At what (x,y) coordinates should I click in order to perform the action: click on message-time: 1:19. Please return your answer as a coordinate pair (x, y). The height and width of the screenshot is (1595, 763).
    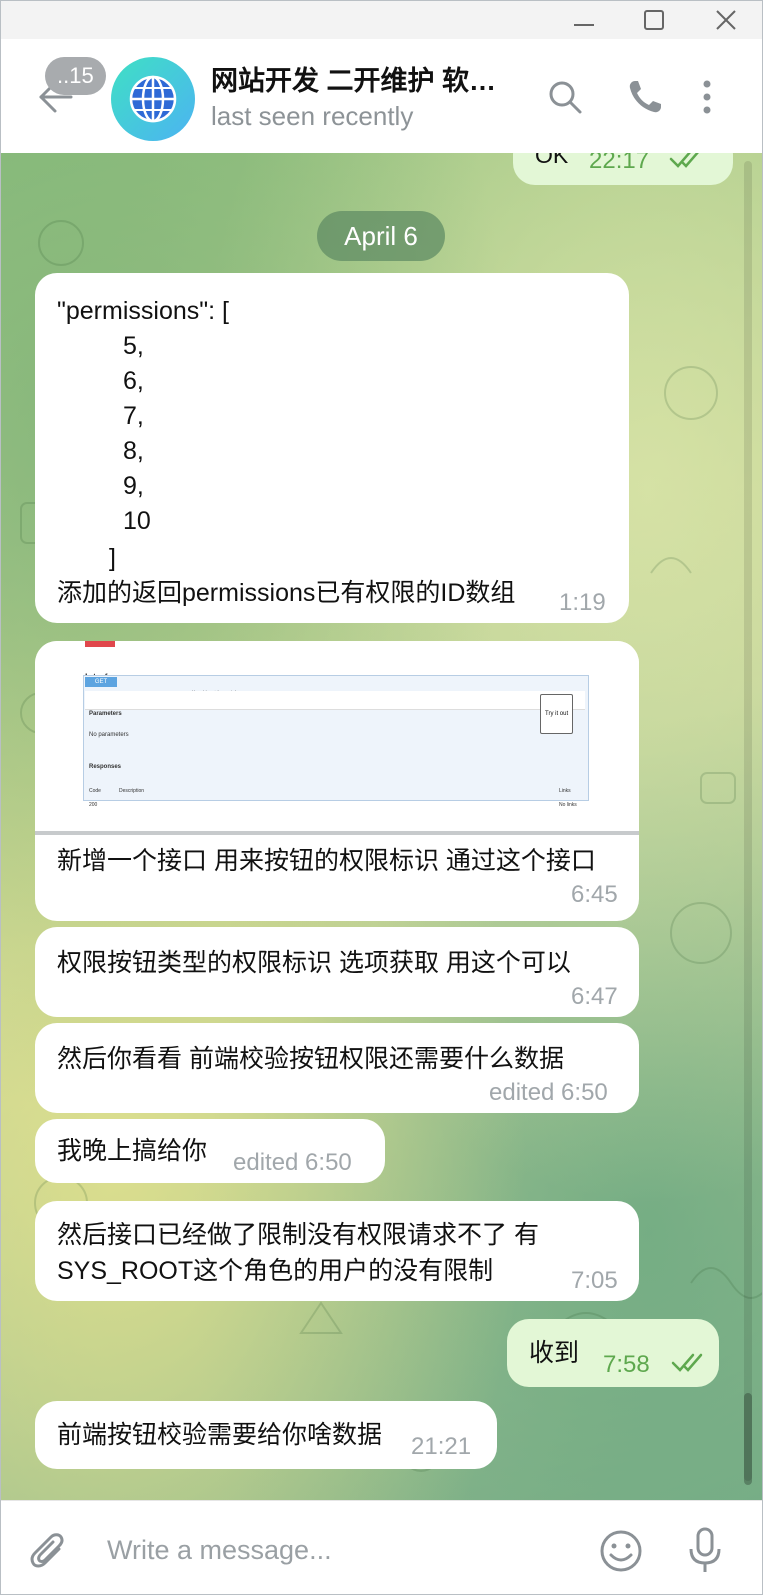
    Looking at the image, I should click on (582, 602).